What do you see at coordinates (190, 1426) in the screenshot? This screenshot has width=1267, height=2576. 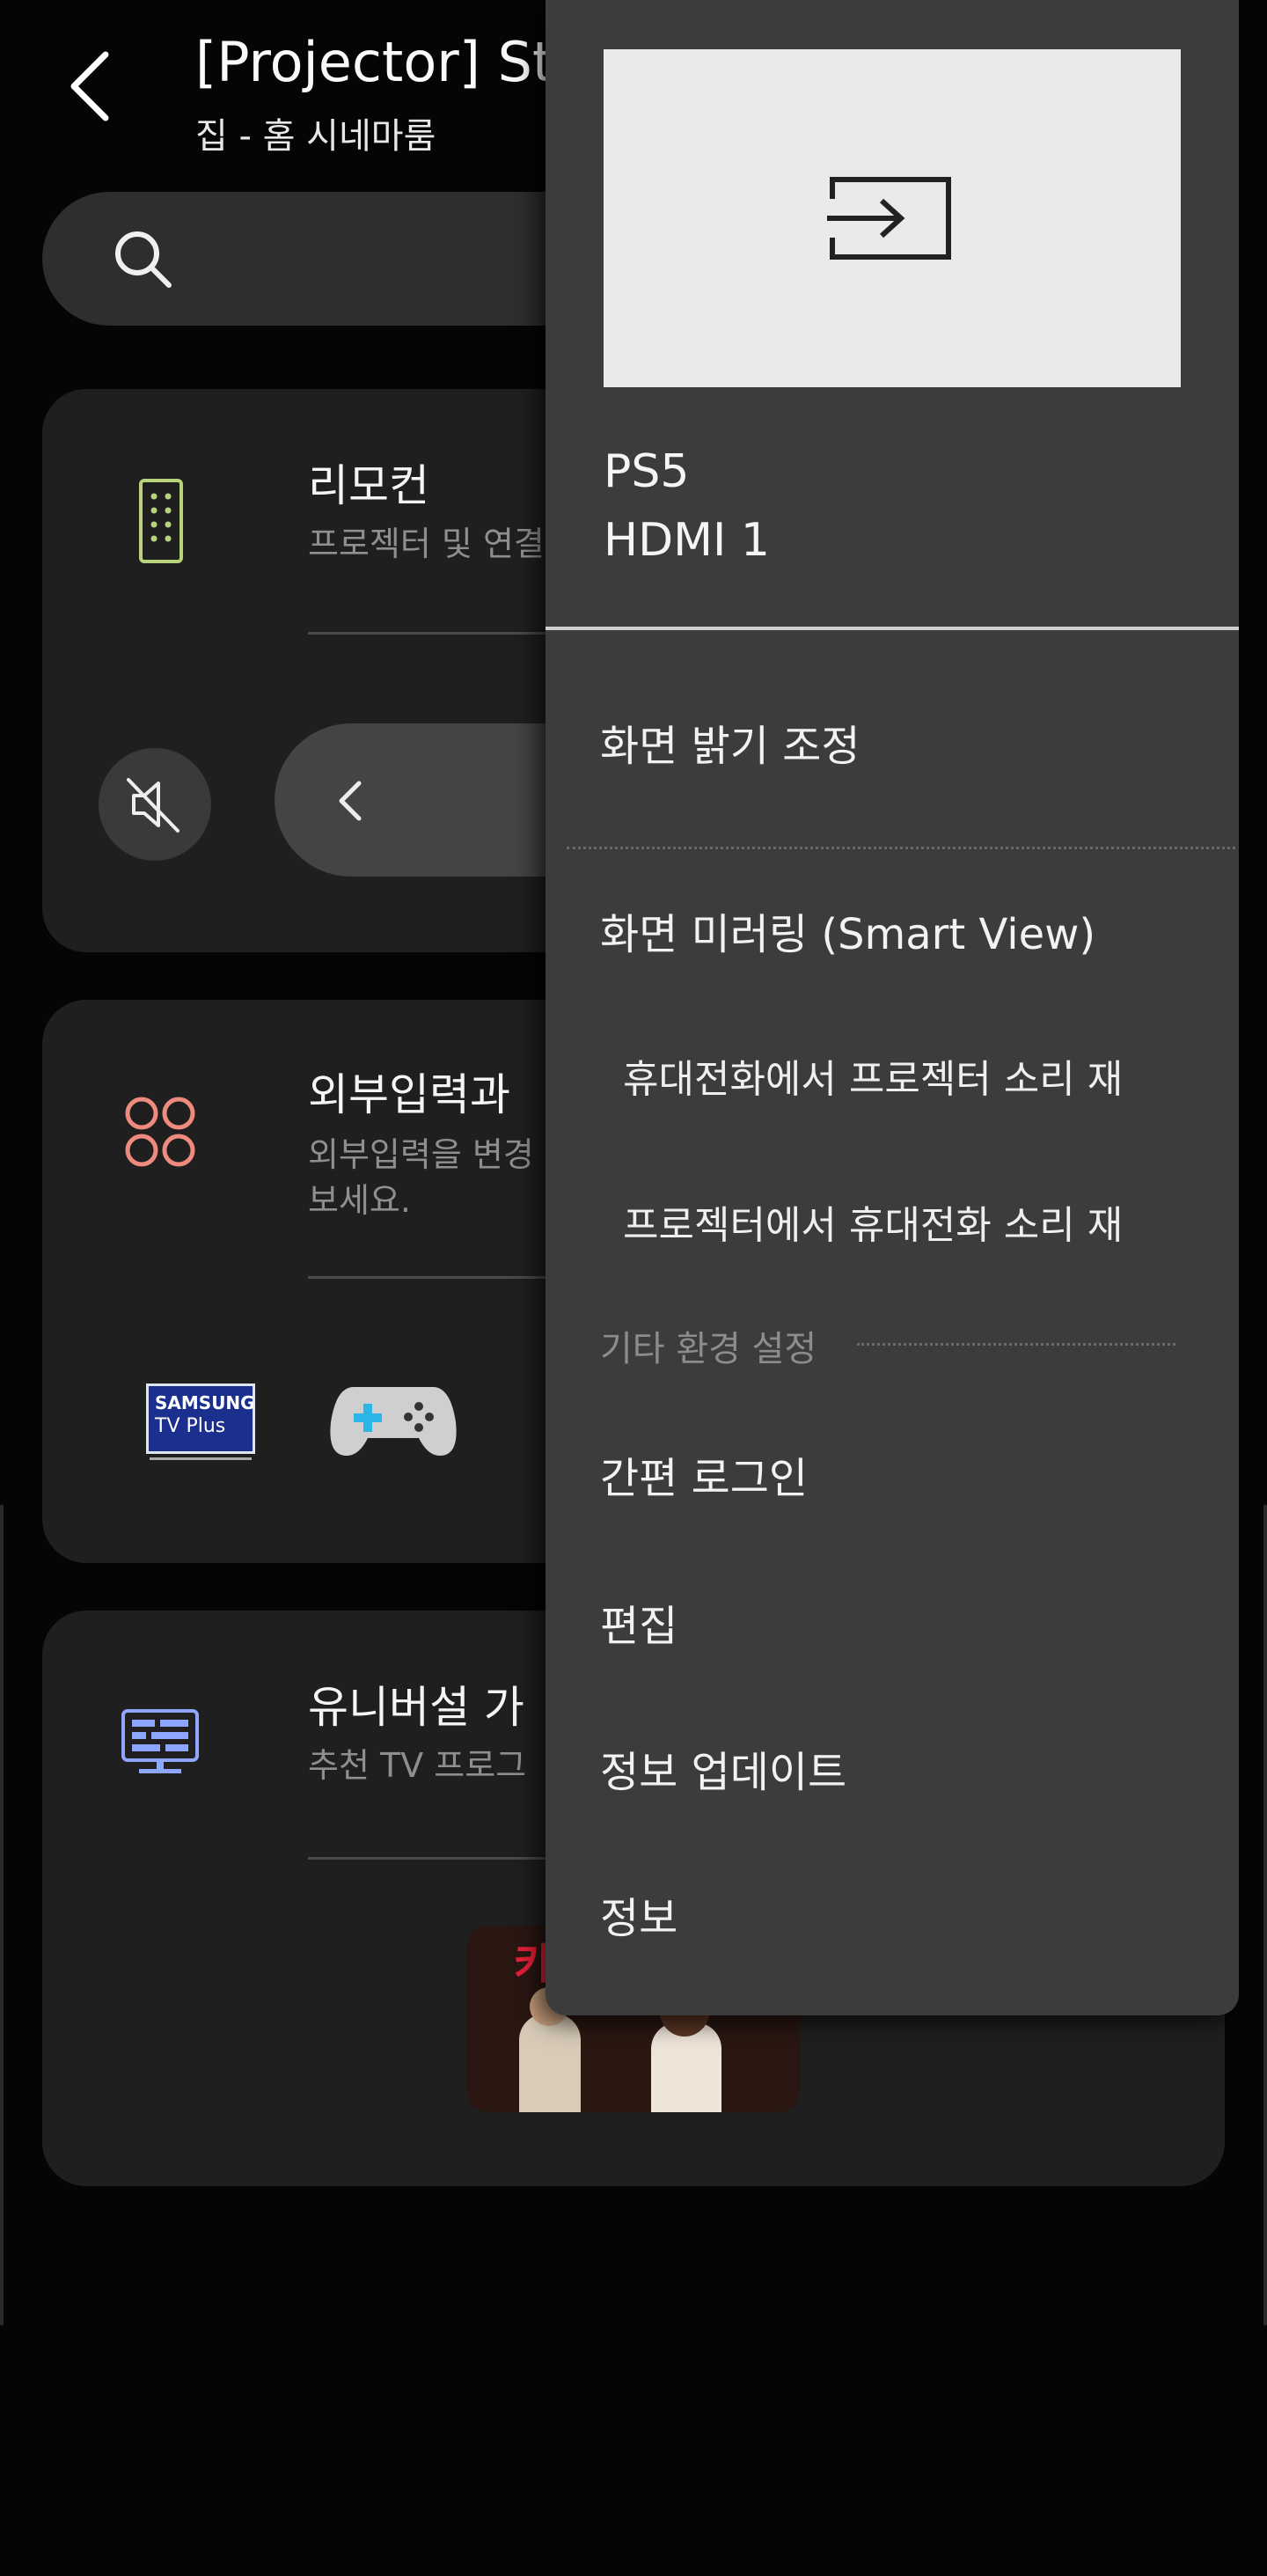 I see `tv-plus-name: TV Plus` at bounding box center [190, 1426].